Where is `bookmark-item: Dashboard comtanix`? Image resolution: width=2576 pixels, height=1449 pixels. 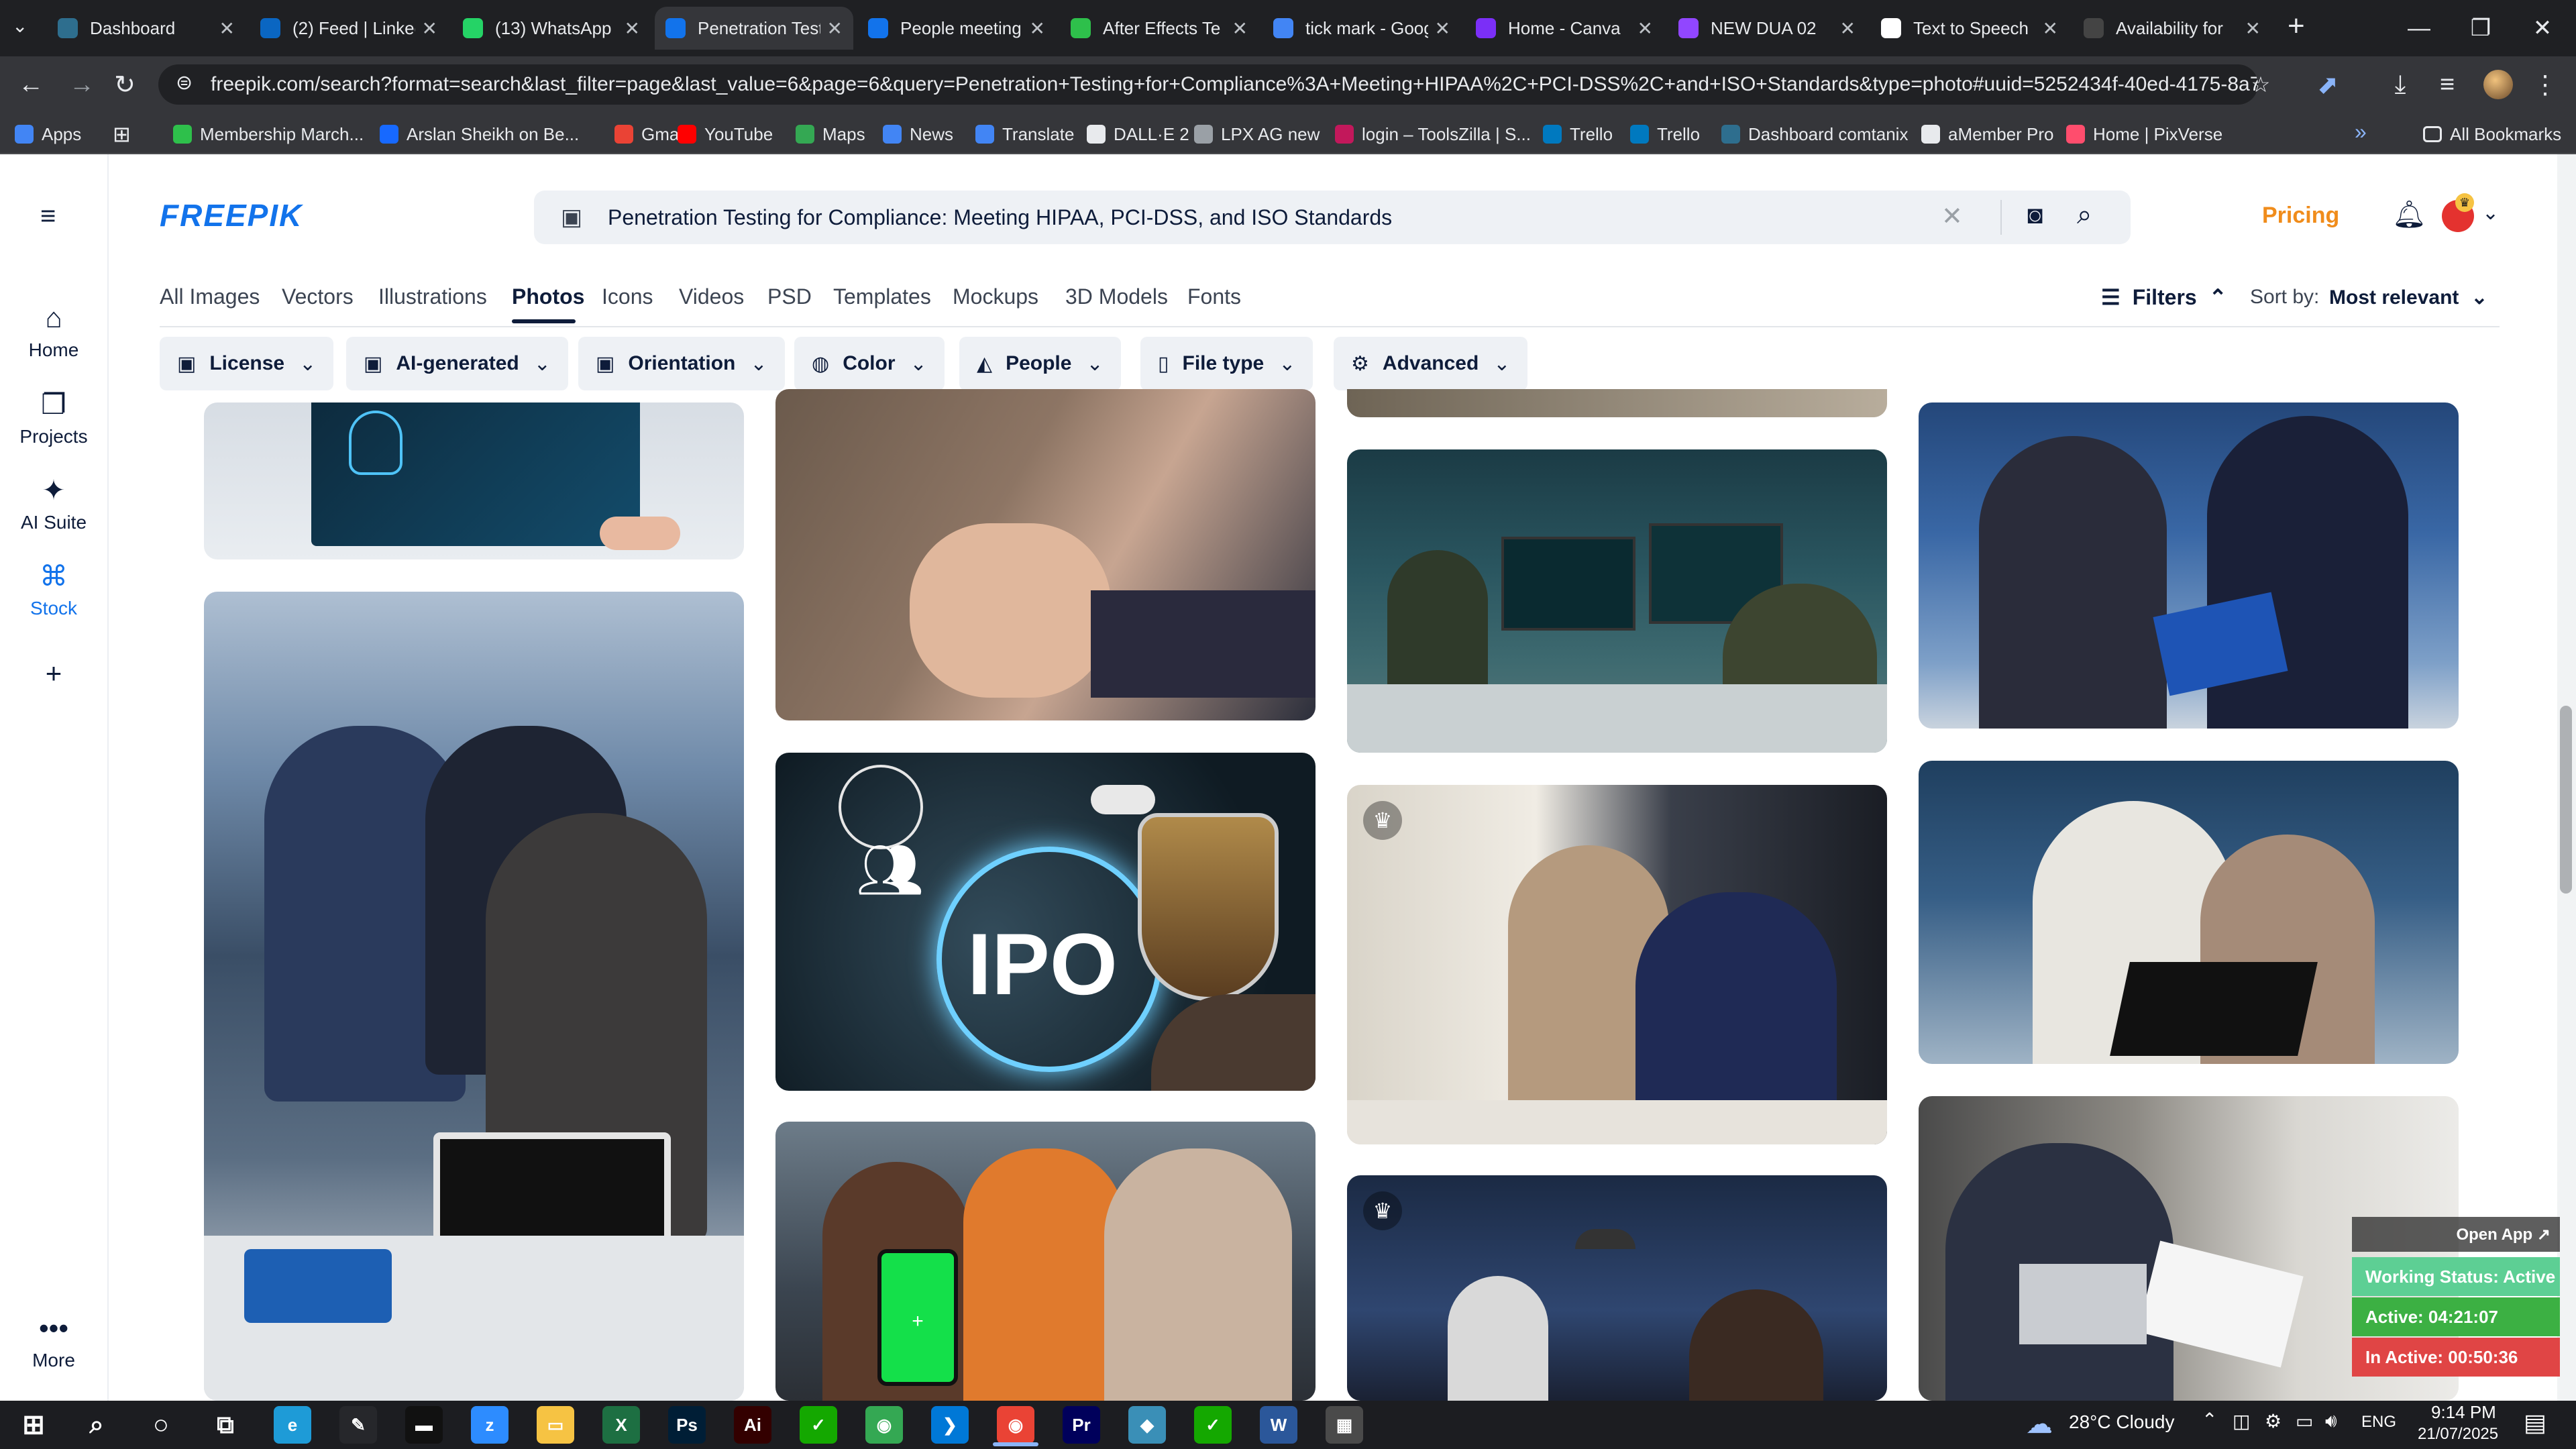 bookmark-item: Dashboard comtanix is located at coordinates (1814, 134).